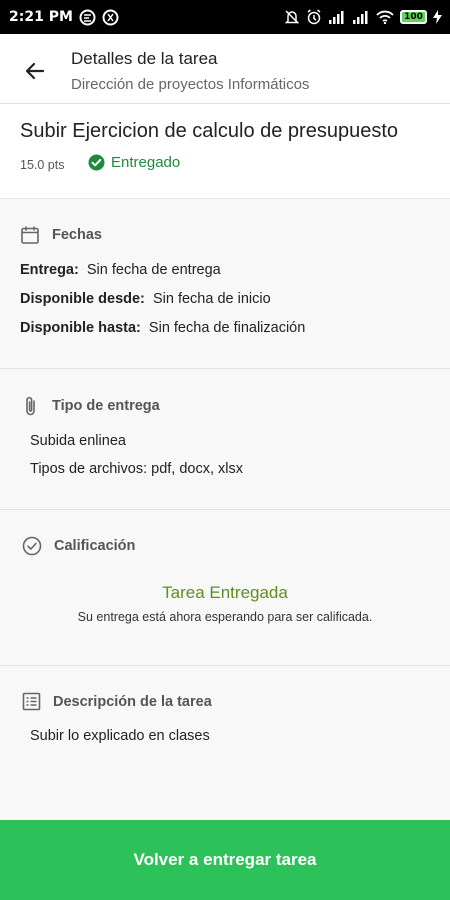  Describe the element at coordinates (41, 17) in the screenshot. I see `status-time: 2:21 PM` at that location.